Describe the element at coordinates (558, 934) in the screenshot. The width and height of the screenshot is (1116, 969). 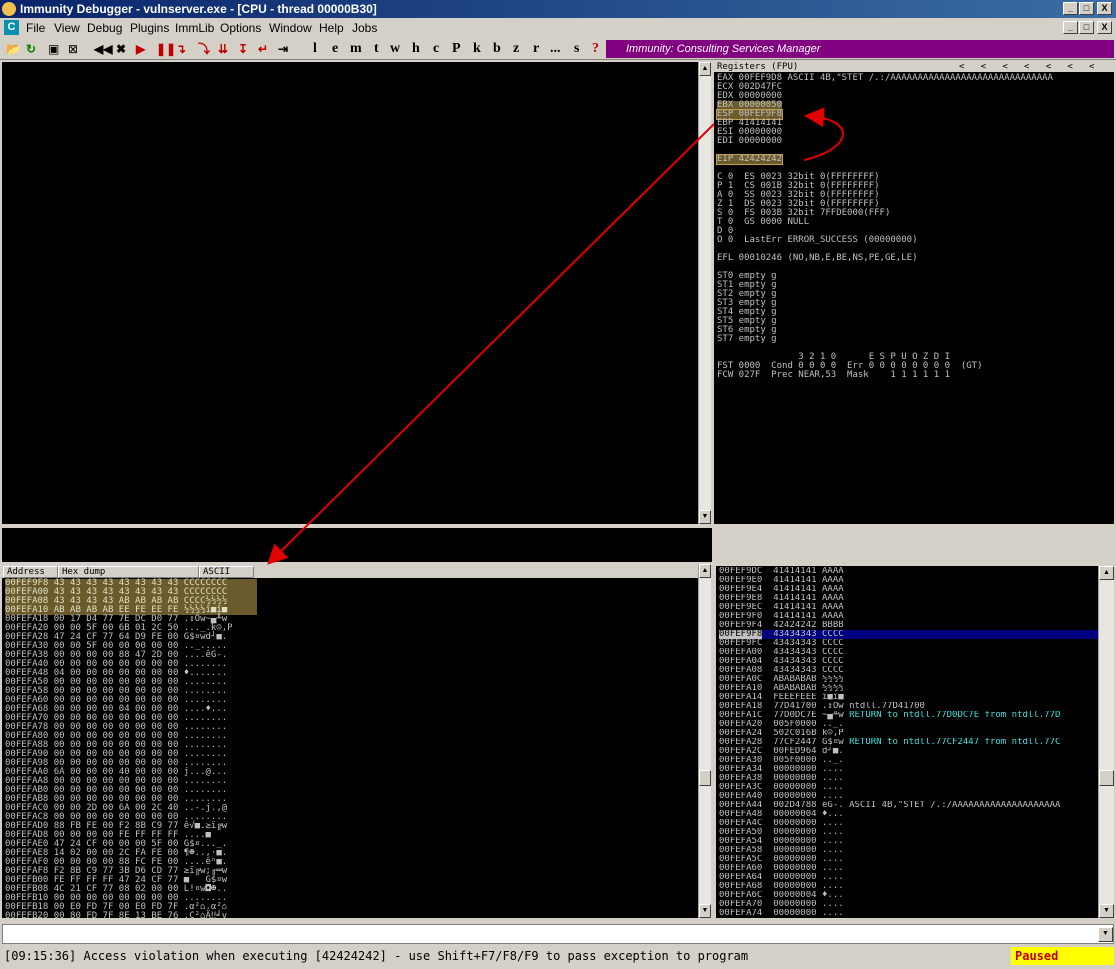
I see `command-input: ▼` at that location.